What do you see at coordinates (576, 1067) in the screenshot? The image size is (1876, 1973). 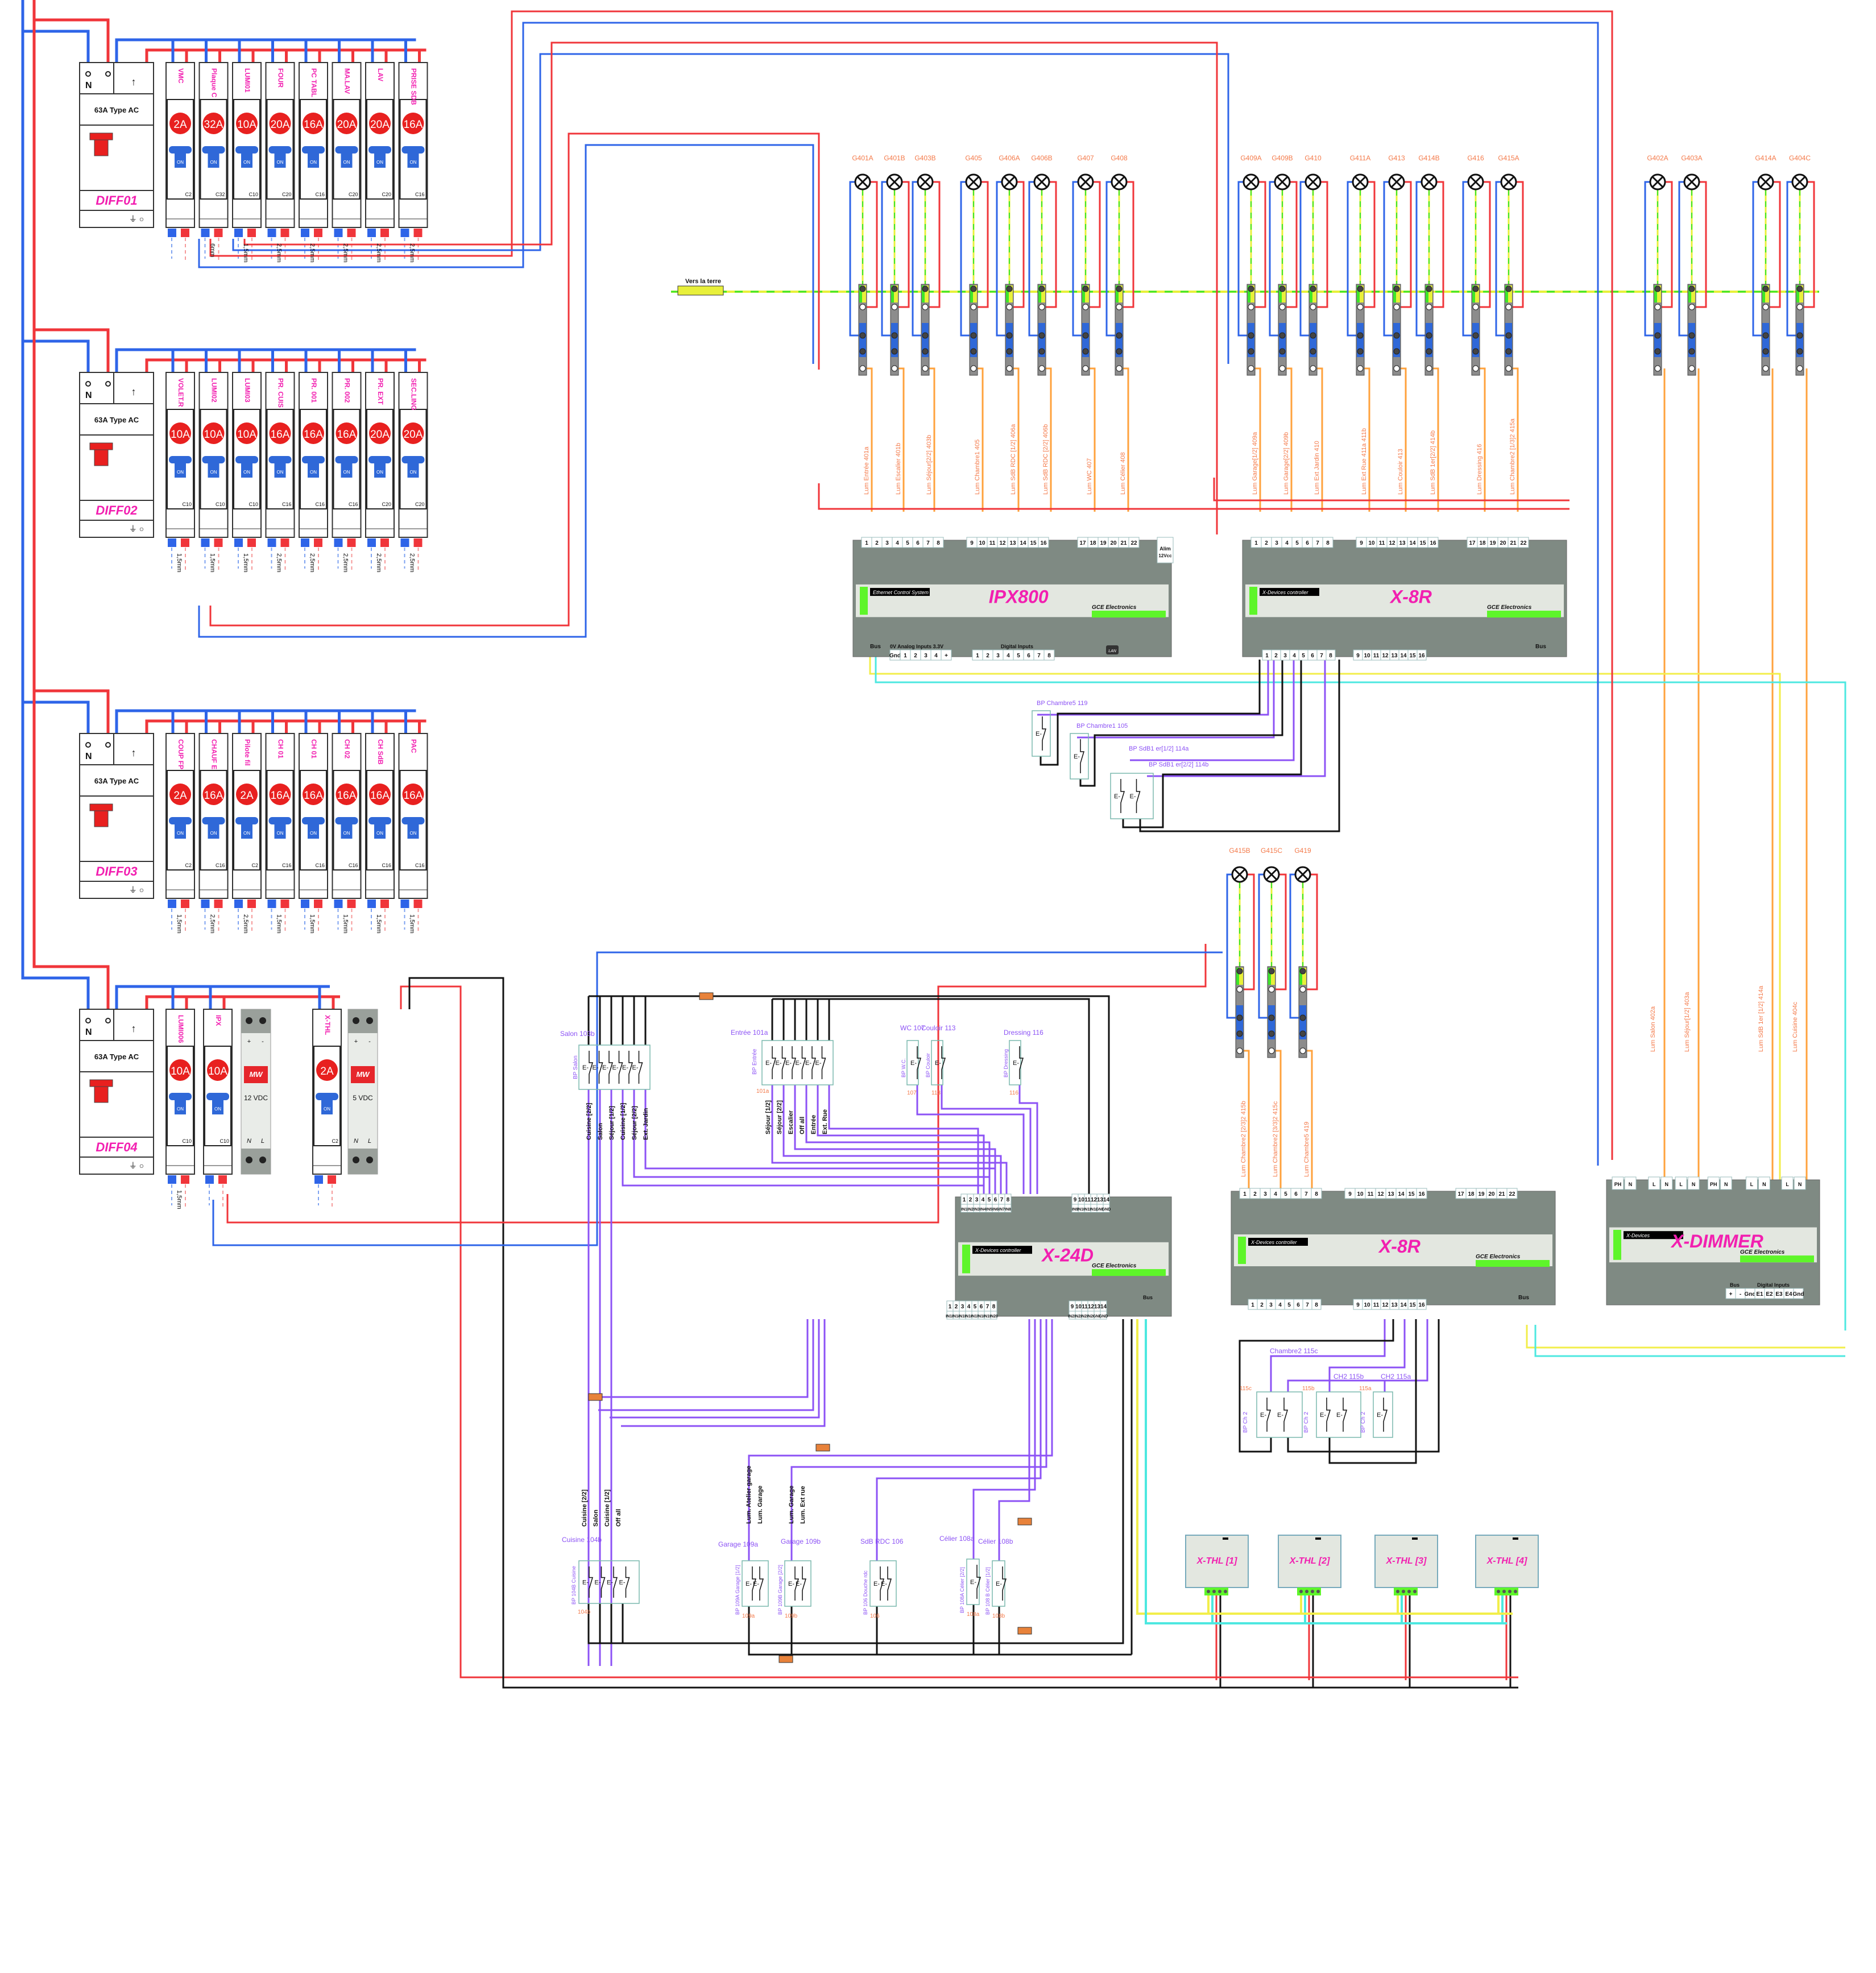 I see `pushbutton-box-label: BP Salon` at bounding box center [576, 1067].